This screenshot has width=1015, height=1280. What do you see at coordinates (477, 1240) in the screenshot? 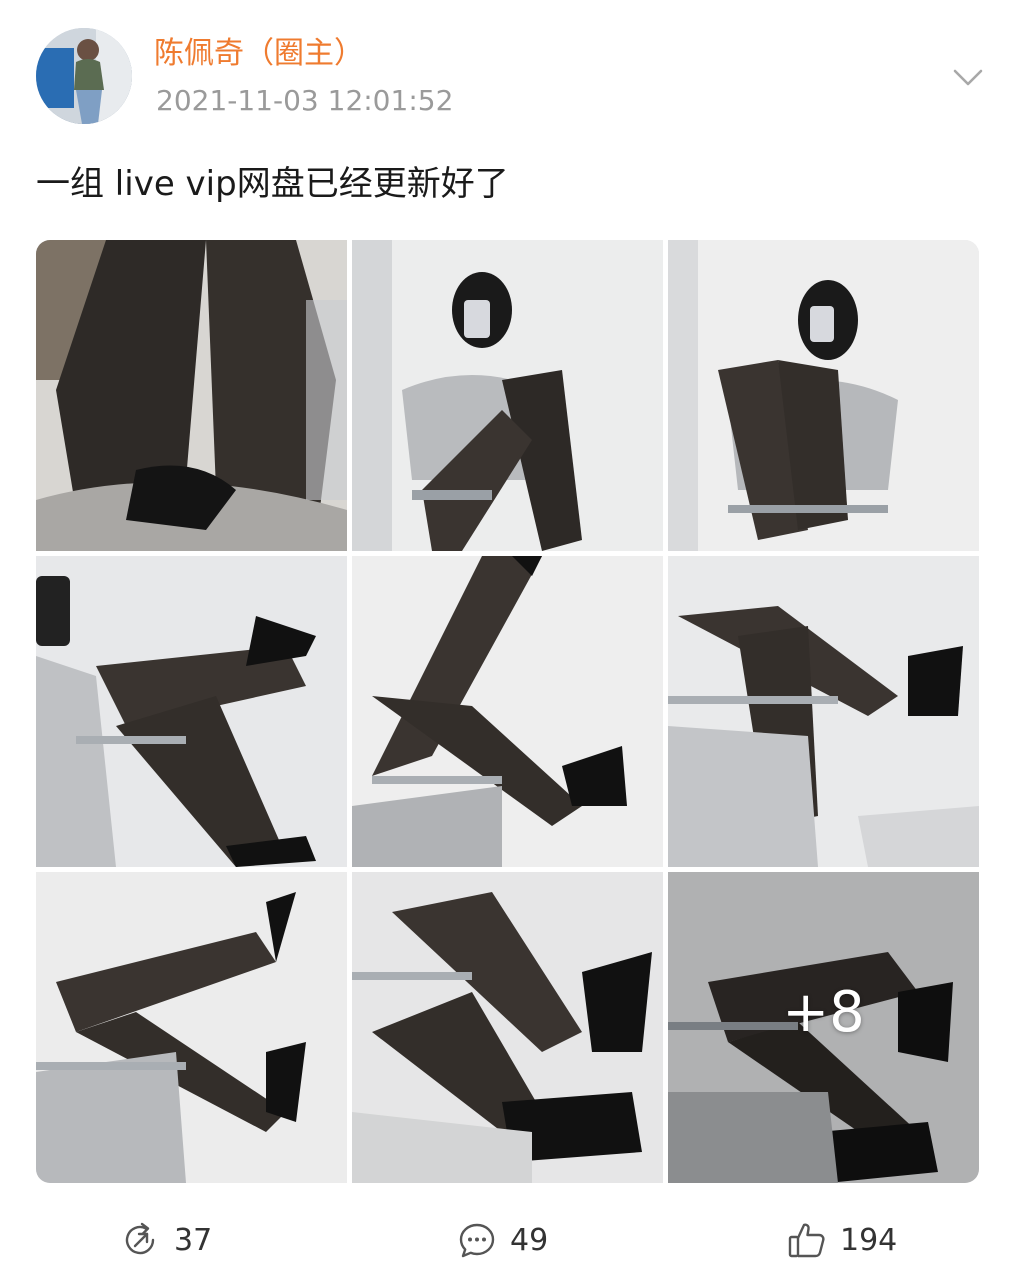
I see `comment-icon` at bounding box center [477, 1240].